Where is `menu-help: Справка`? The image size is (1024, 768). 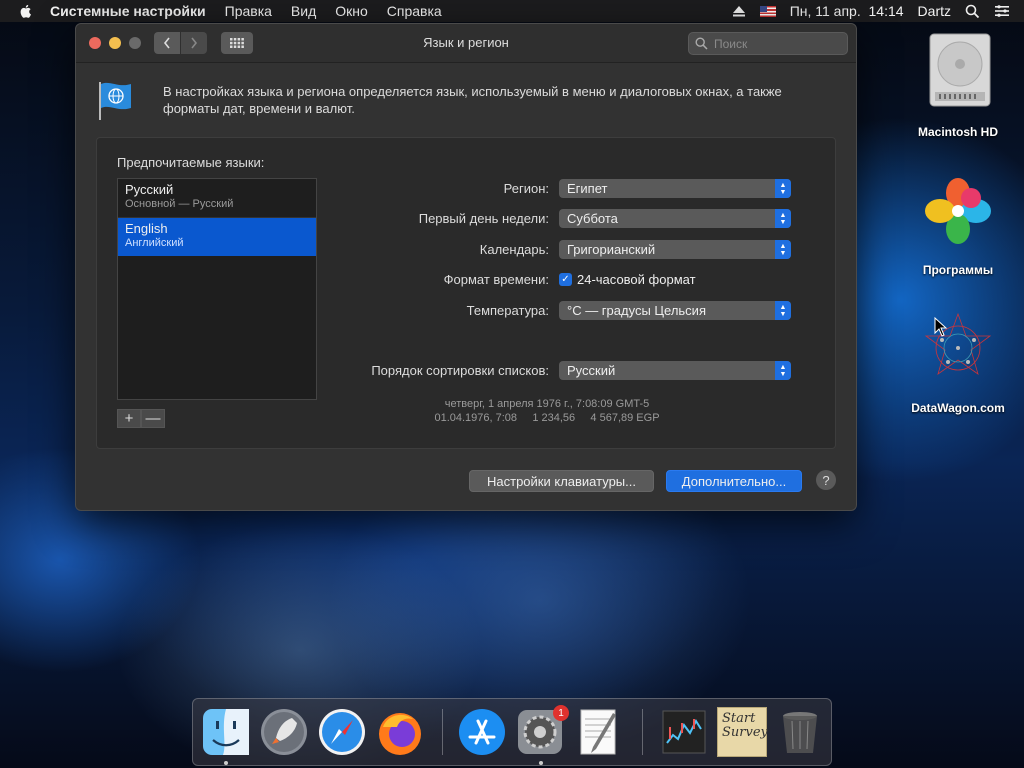
menu-help: Справка is located at coordinates (414, 11).